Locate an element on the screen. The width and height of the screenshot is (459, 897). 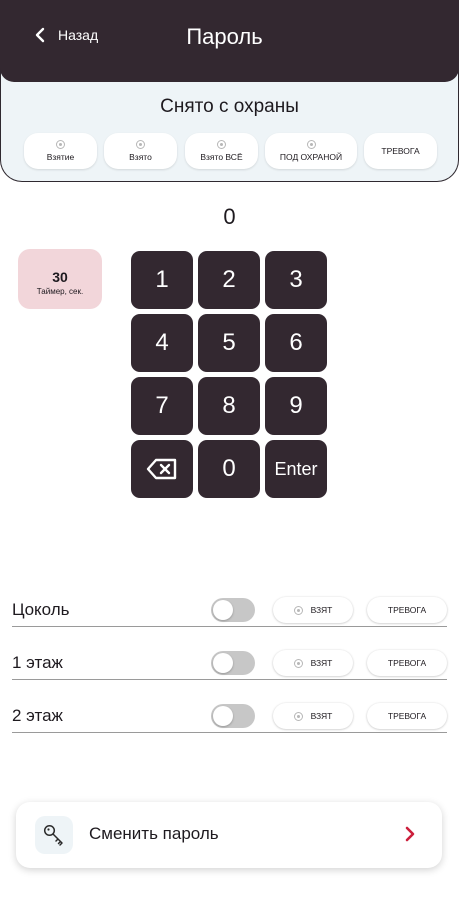
mode-button-armed-all: Взято ВСЁ is located at coordinates (221, 151).